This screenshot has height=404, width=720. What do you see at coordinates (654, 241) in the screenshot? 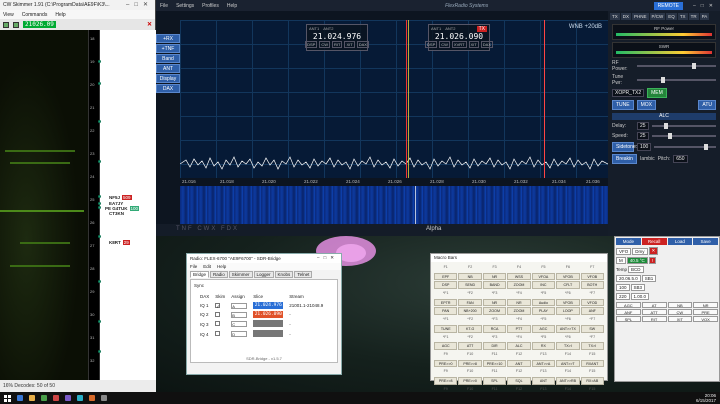
I see `recall-button: Recall` at bounding box center [654, 241].